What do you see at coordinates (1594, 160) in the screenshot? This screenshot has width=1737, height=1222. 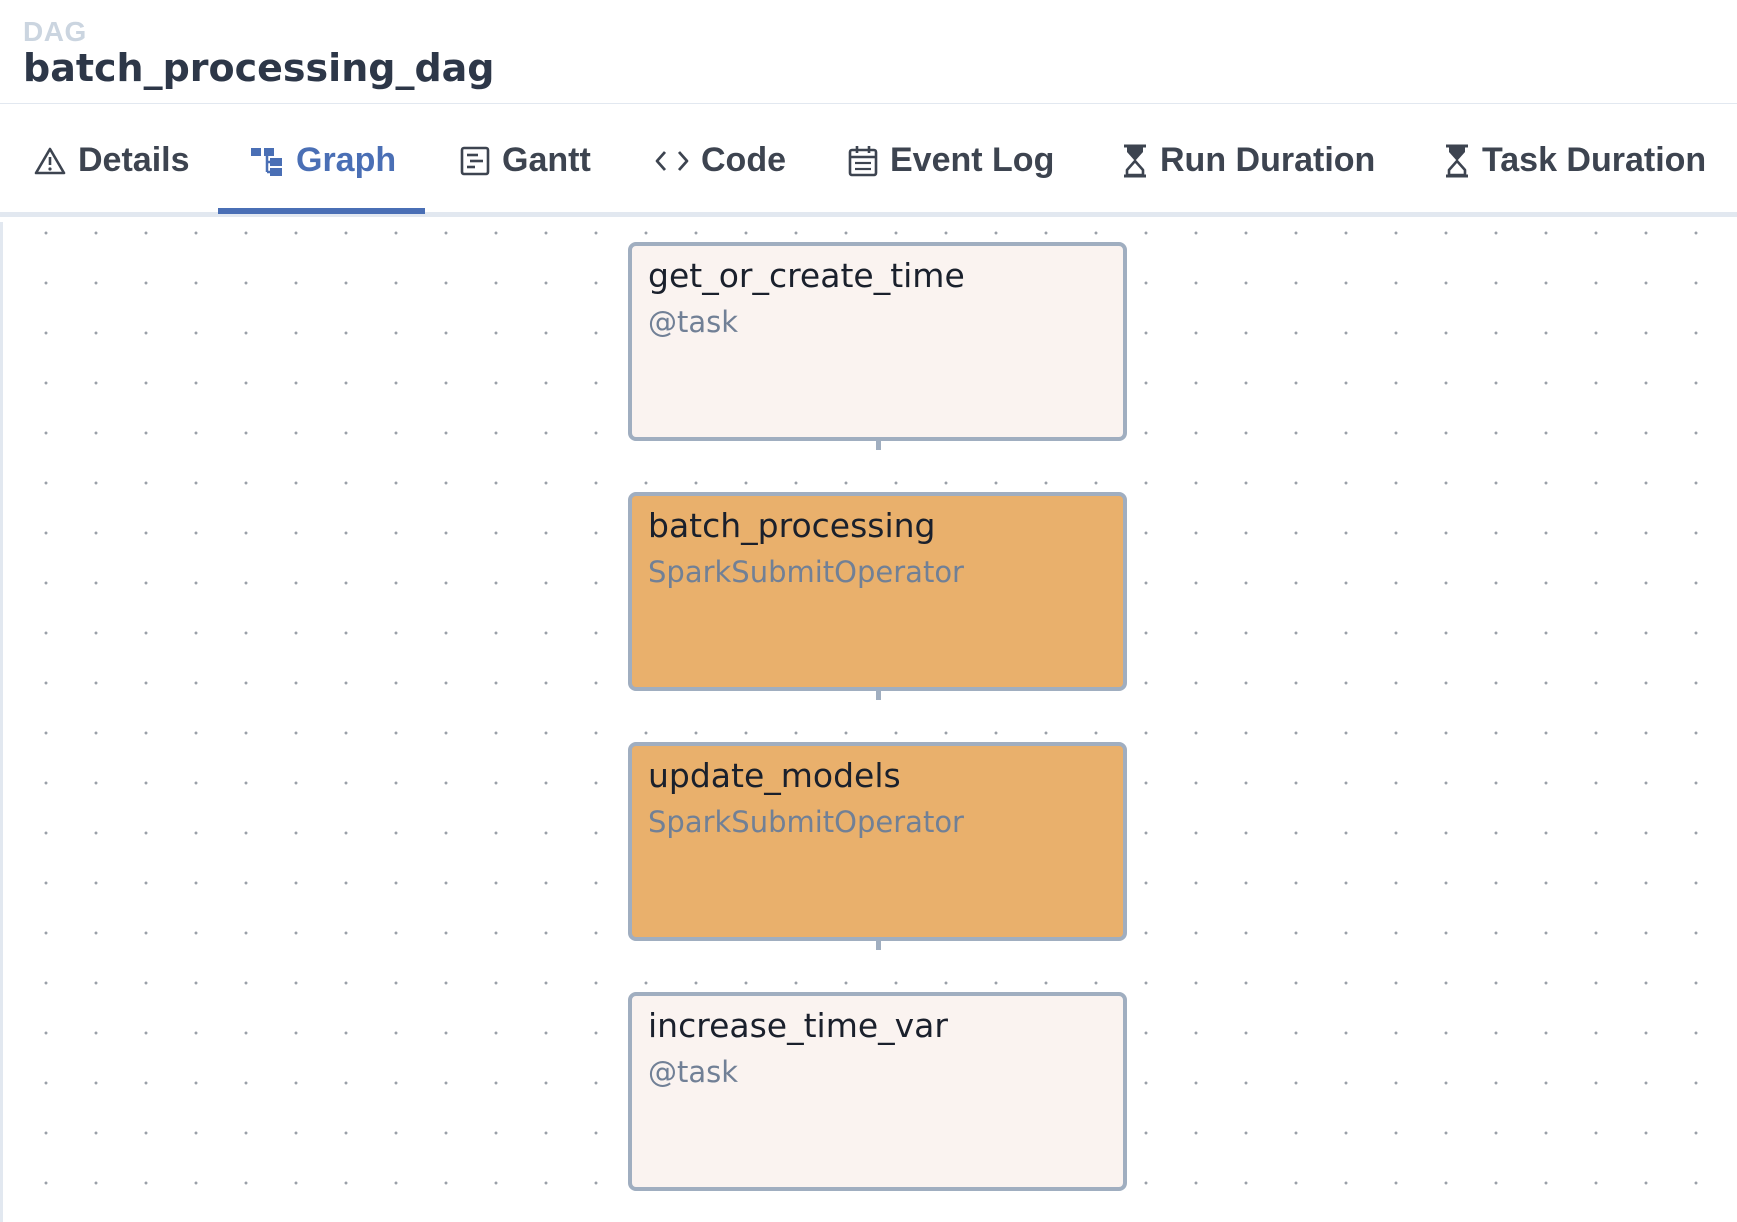 I see `tab-task-duration-label: Task Duration` at bounding box center [1594, 160].